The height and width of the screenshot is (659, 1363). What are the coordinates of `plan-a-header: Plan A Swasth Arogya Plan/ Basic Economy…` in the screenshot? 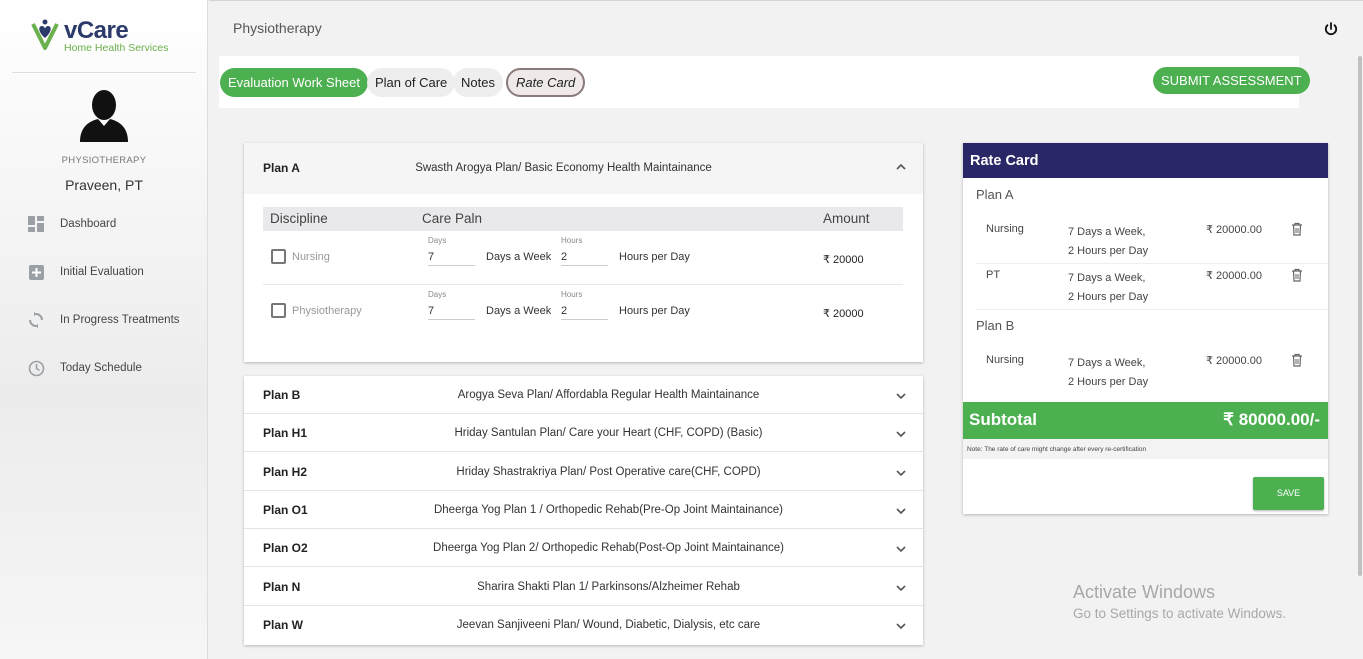 It's located at (583, 168).